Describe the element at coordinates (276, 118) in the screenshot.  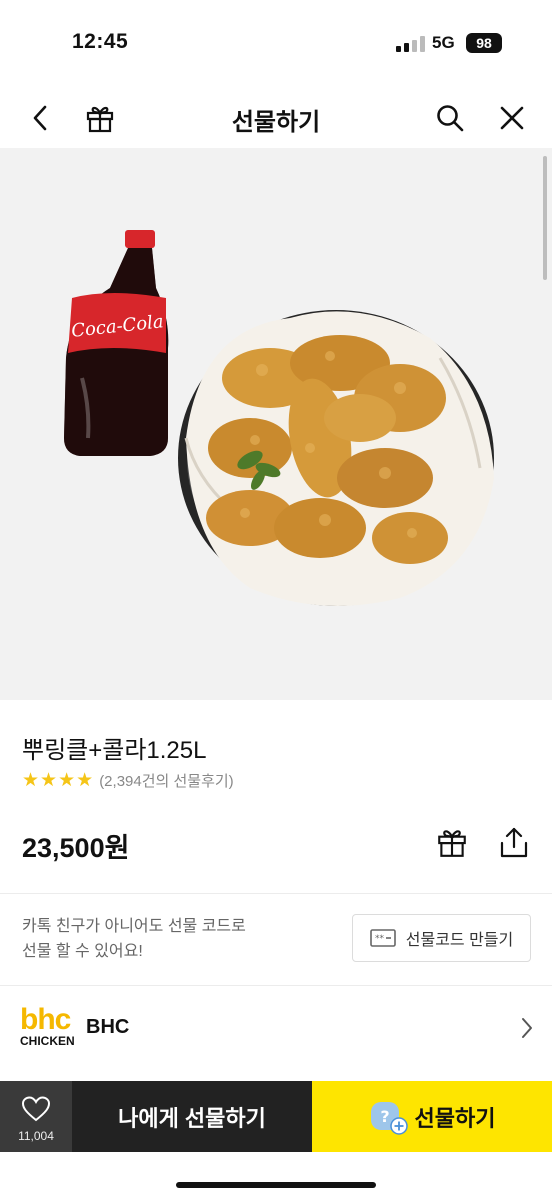
I see `nav-bar: 선물하기` at that location.